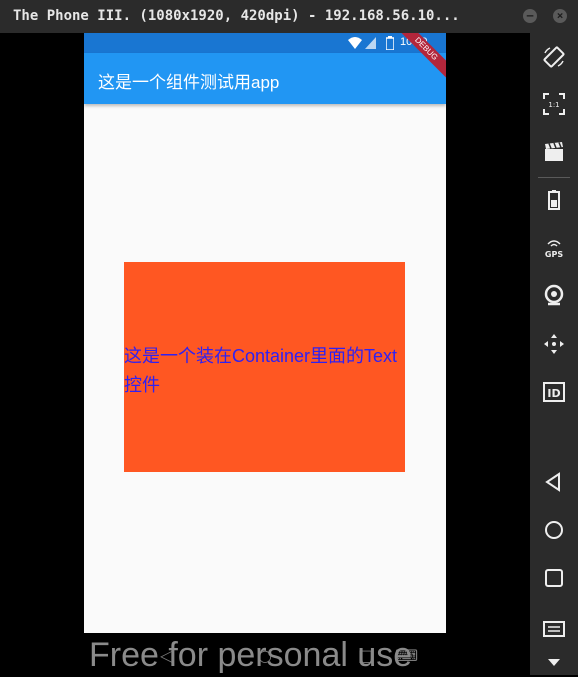  What do you see at coordinates (189, 82) in the screenshot?
I see `app-title: 这是一个组件测试用app` at bounding box center [189, 82].